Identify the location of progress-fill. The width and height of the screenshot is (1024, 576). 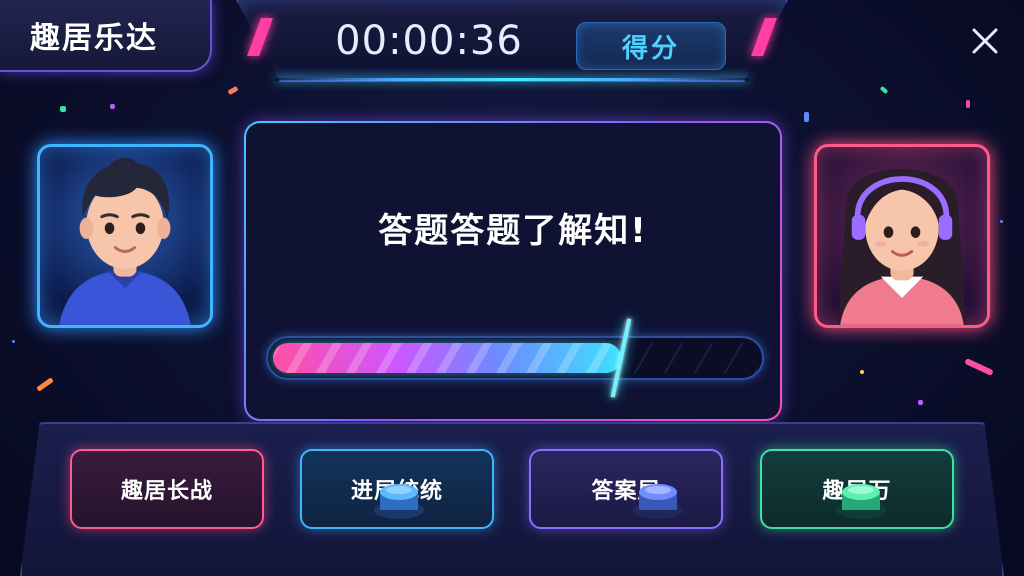
(447, 358).